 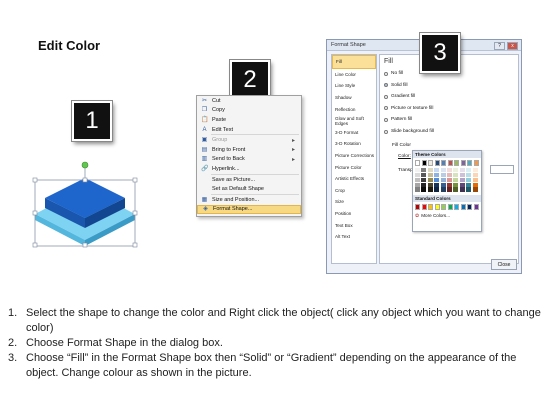 What do you see at coordinates (135, 213) in the screenshot?
I see `resize-handle-mr` at bounding box center [135, 213].